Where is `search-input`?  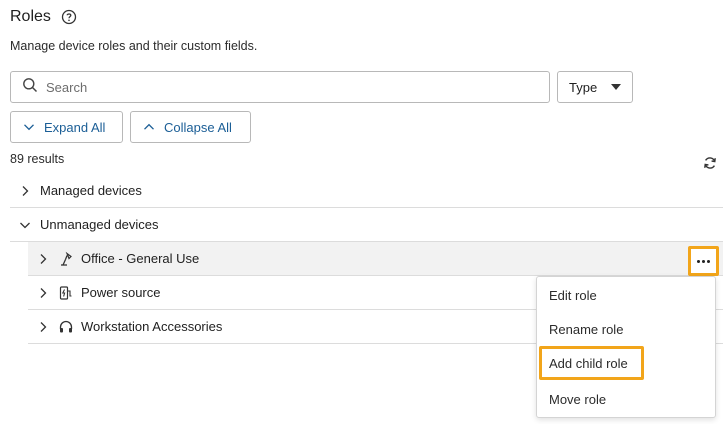 search-input is located at coordinates (286, 87).